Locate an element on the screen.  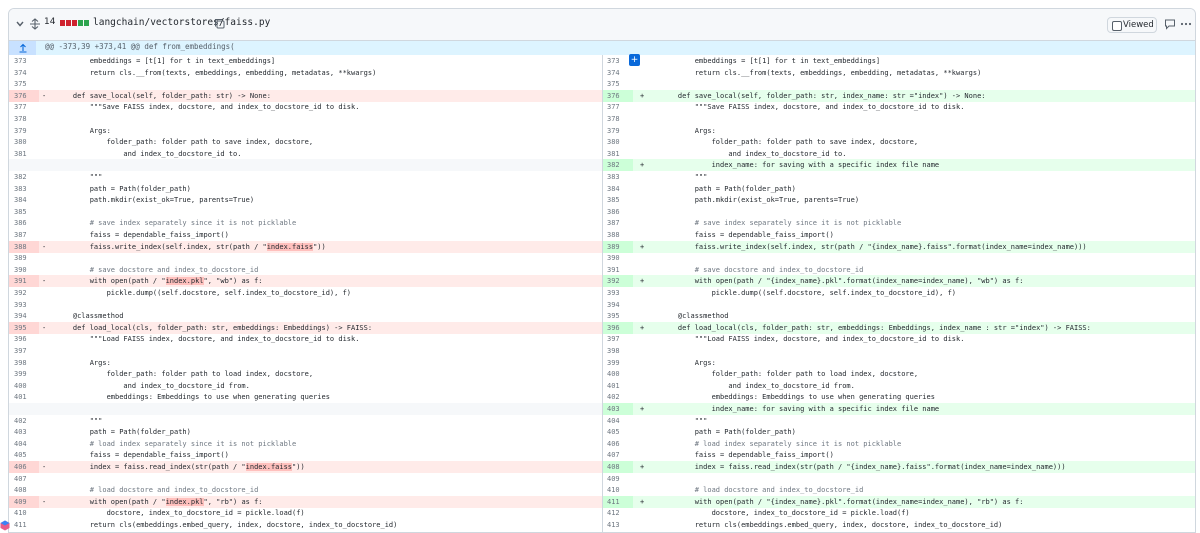
diff-line-row: 407 faiss = dependable_faiss_import() is located at coordinates (899, 455).